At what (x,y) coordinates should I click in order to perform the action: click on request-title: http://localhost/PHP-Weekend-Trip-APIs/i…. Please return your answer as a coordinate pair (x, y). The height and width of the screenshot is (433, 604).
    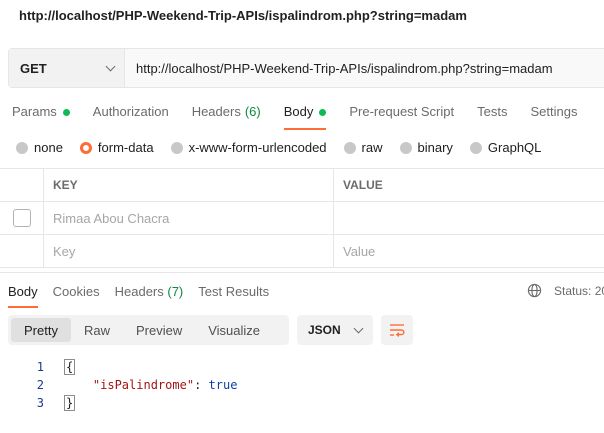
    Looking at the image, I should click on (243, 15).